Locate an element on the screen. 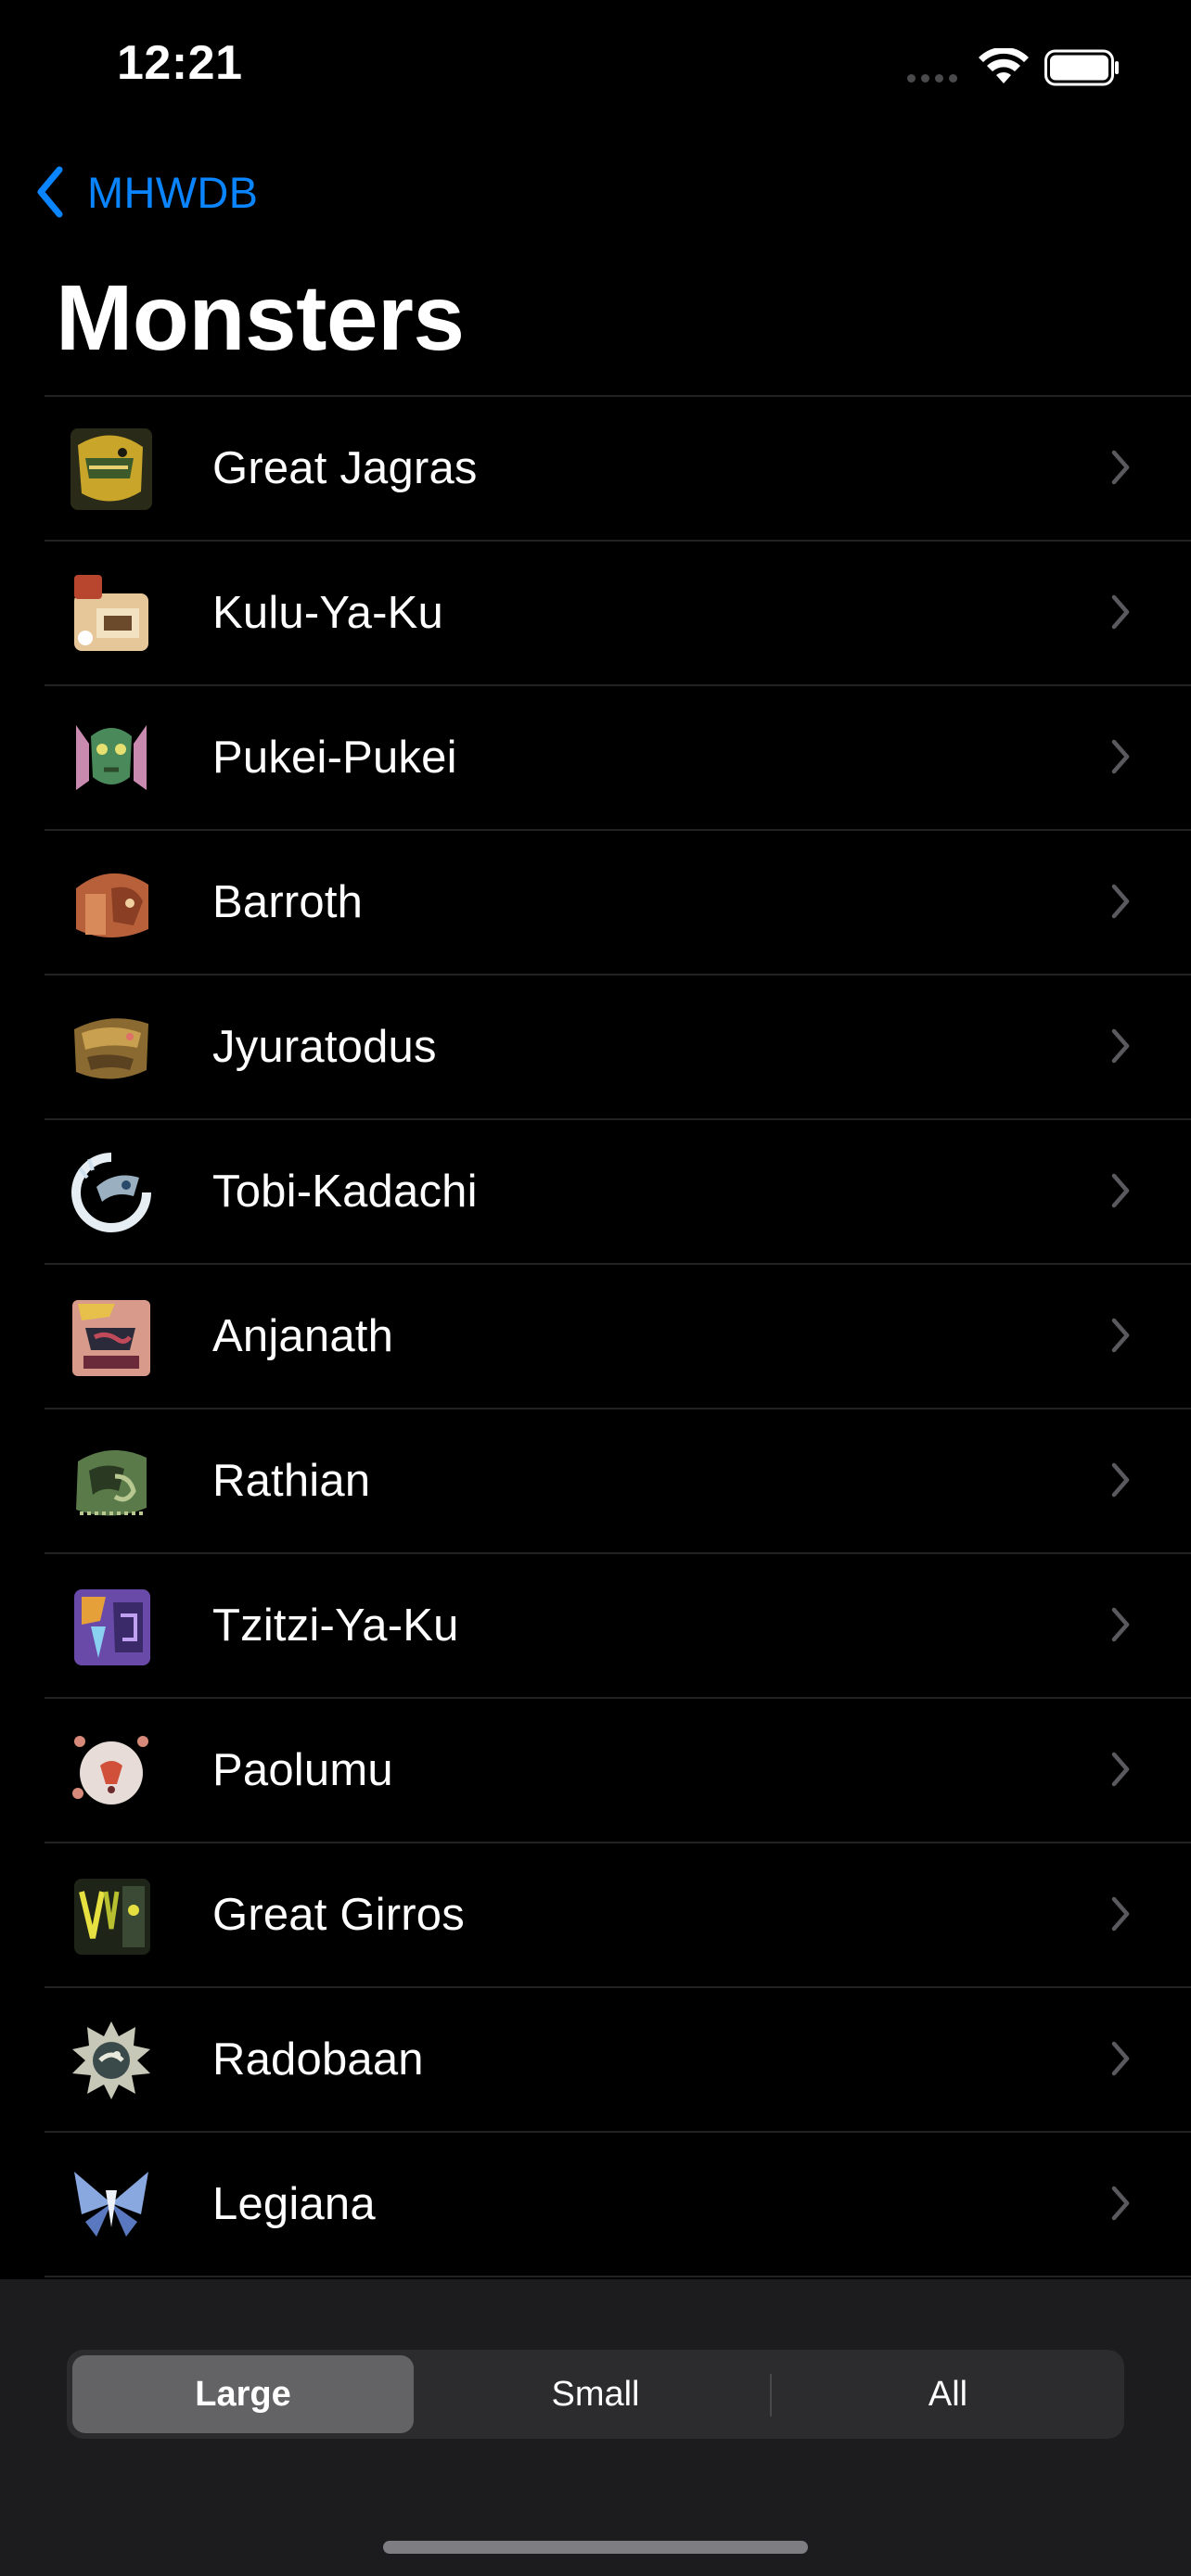  monster-name: Radobaan is located at coordinates (318, 2059).